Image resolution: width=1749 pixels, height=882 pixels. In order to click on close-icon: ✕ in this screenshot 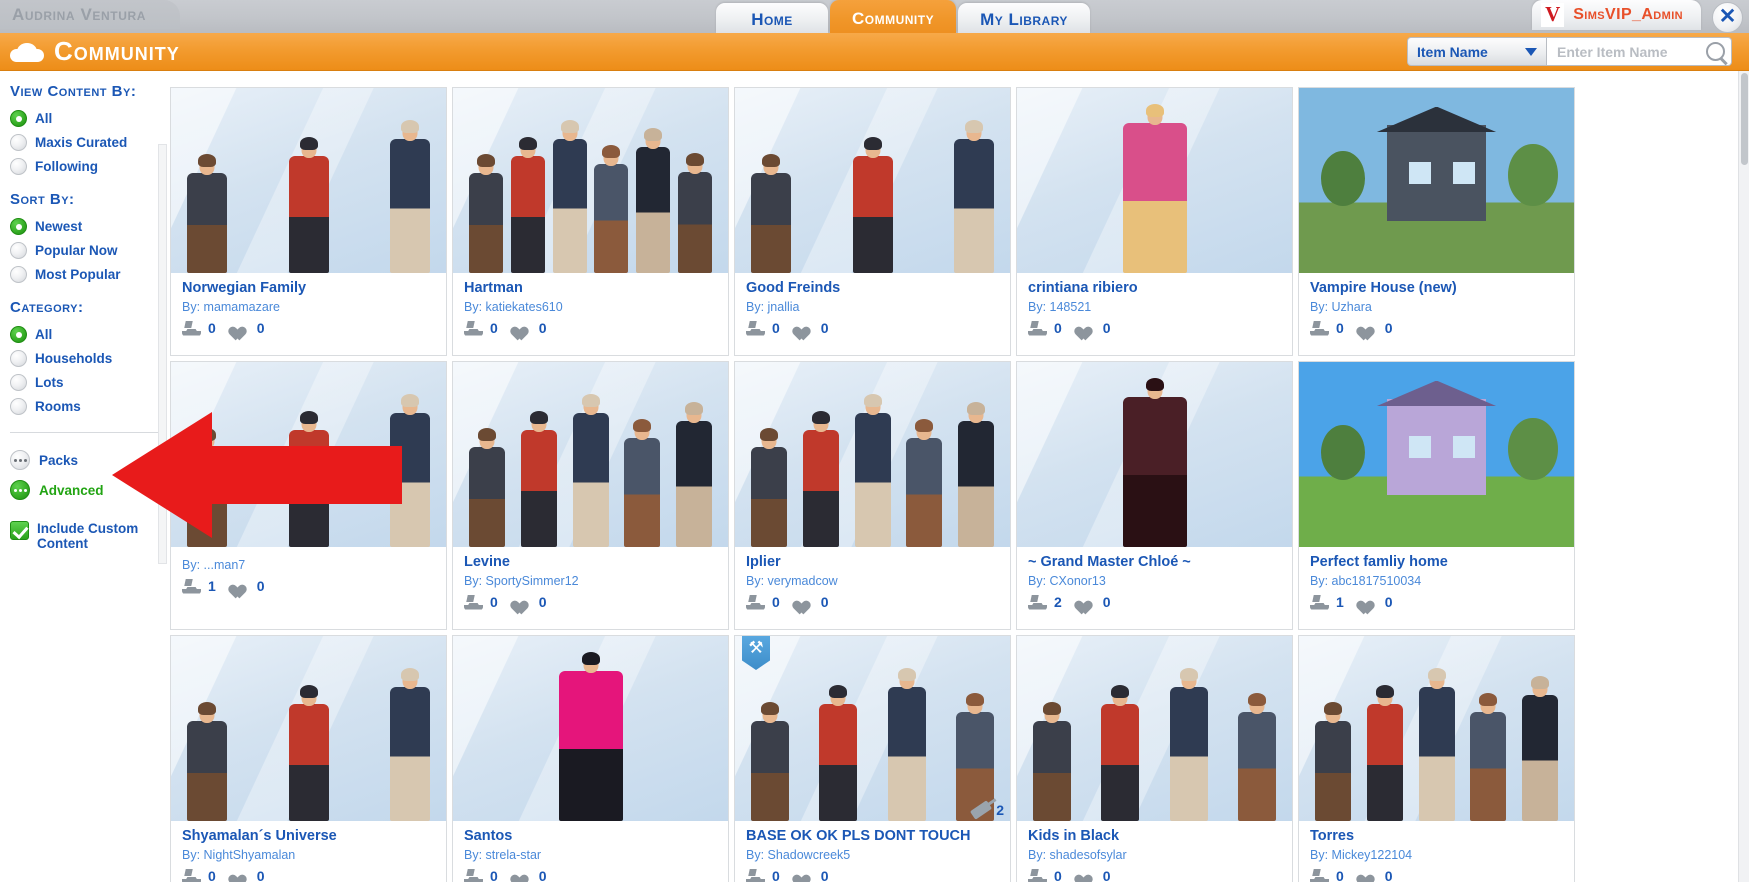, I will do `click(1727, 17)`.